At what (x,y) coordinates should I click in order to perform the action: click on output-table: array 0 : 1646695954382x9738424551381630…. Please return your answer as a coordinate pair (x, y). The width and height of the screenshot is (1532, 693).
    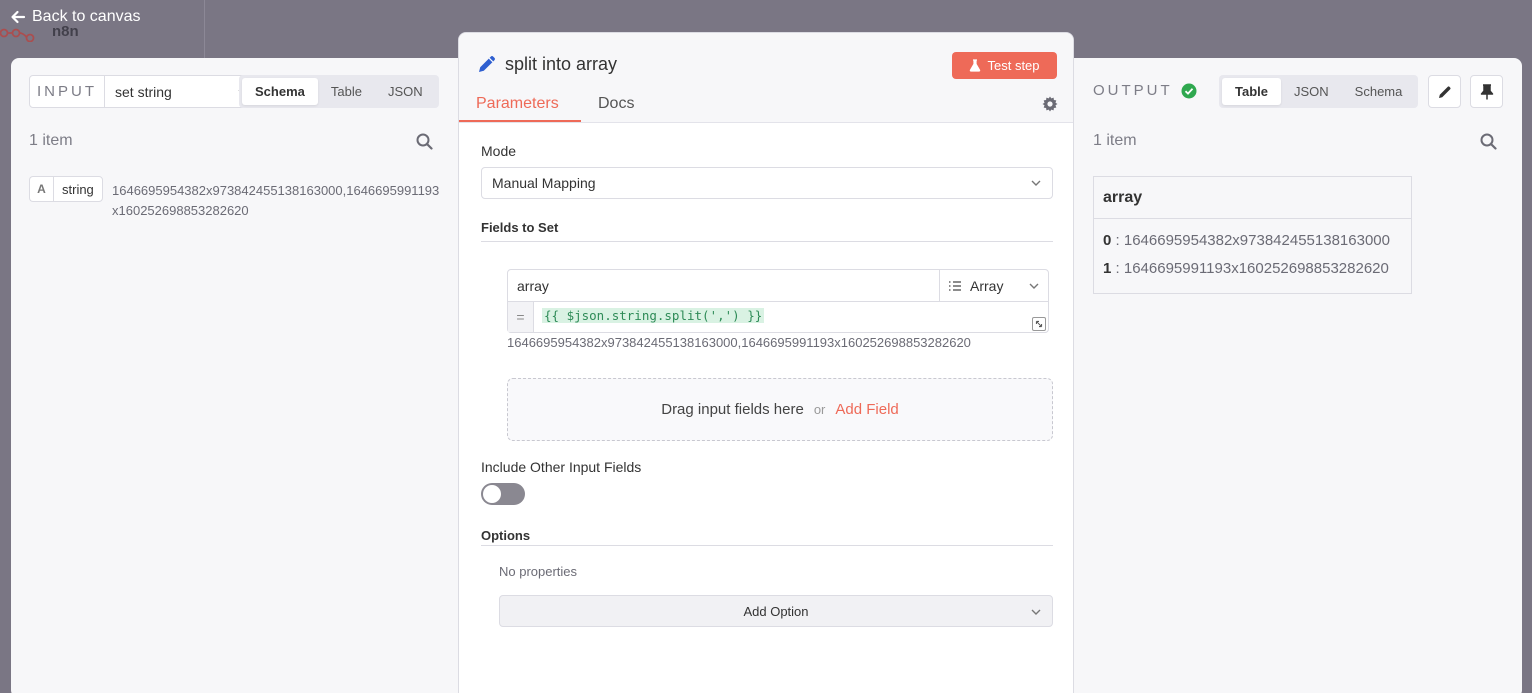
    Looking at the image, I should click on (1252, 235).